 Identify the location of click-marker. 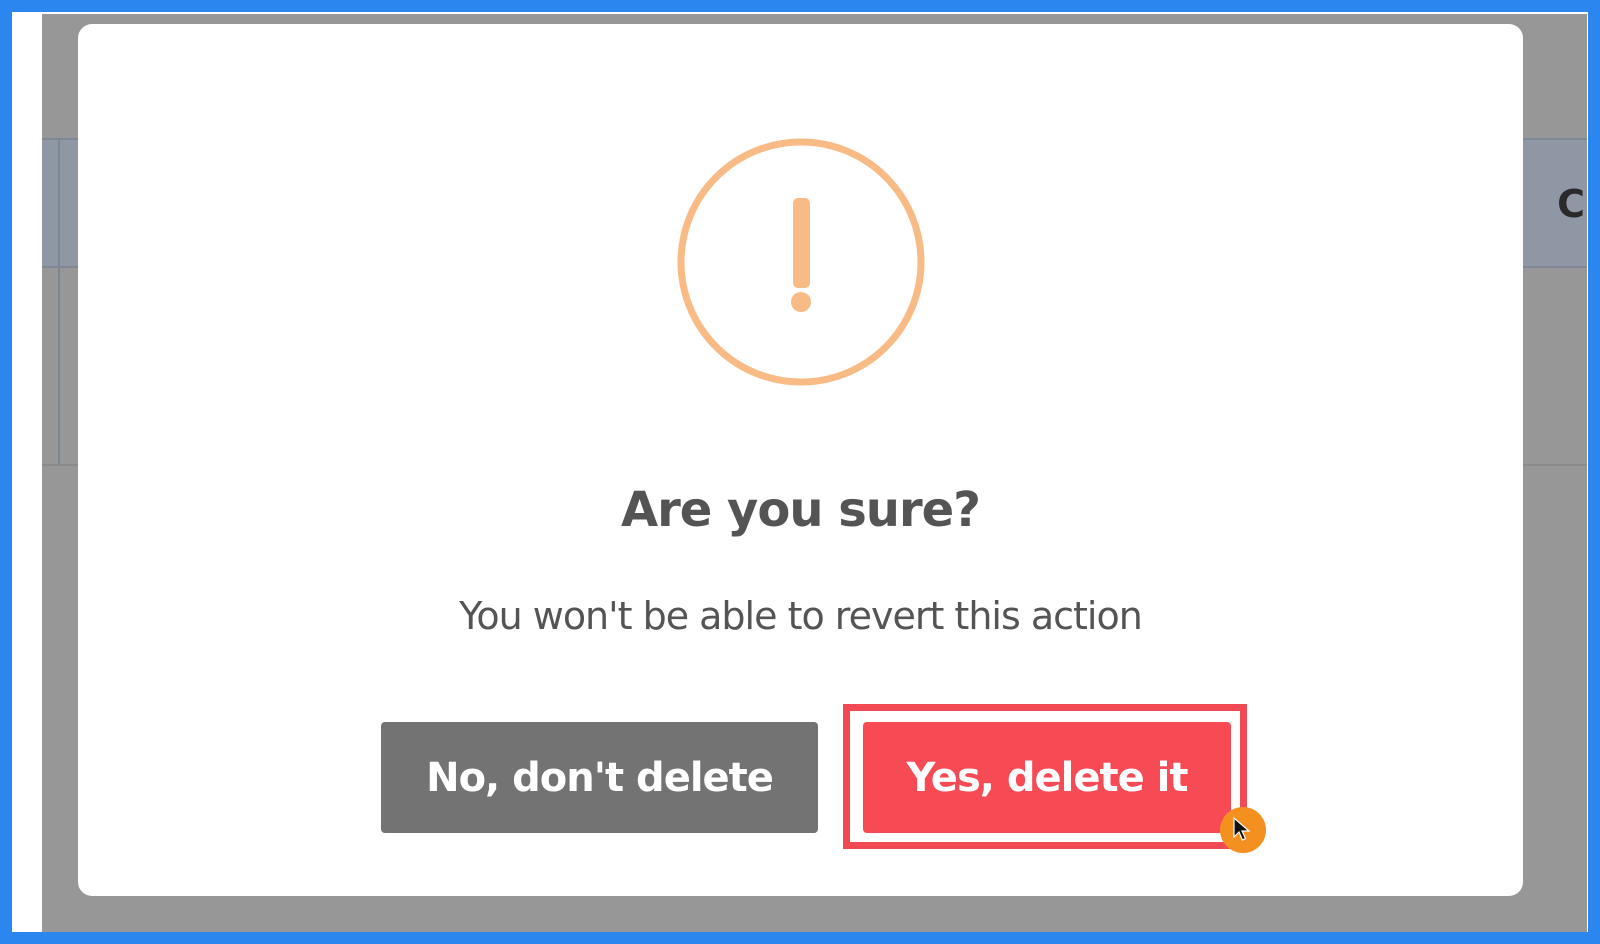
(1243, 830).